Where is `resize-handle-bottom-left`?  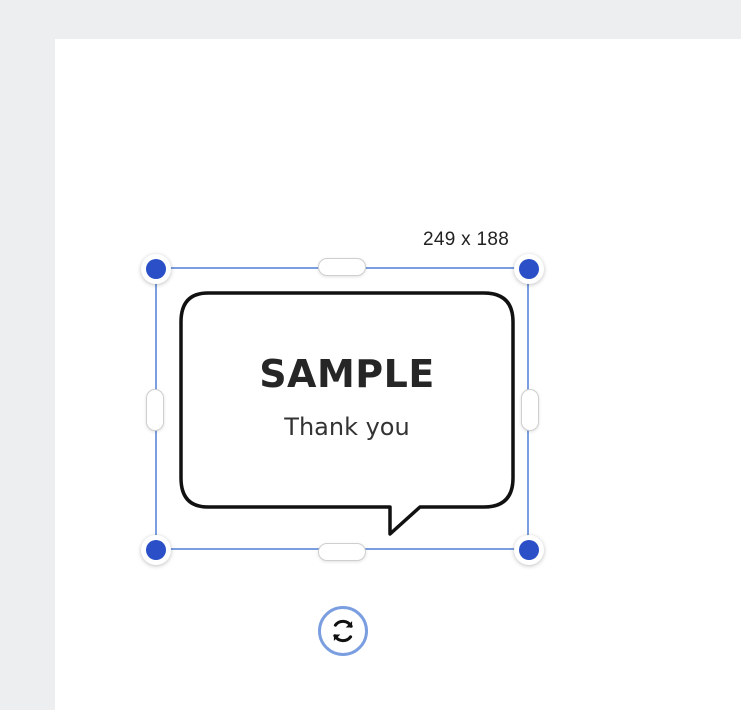
resize-handle-bottom-left is located at coordinates (156, 550).